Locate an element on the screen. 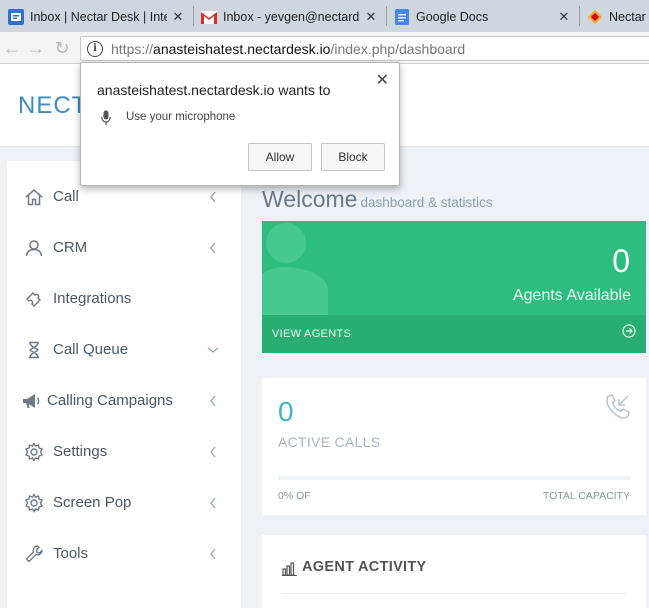  page-title: Welcome dashboard & statistics is located at coordinates (377, 199).